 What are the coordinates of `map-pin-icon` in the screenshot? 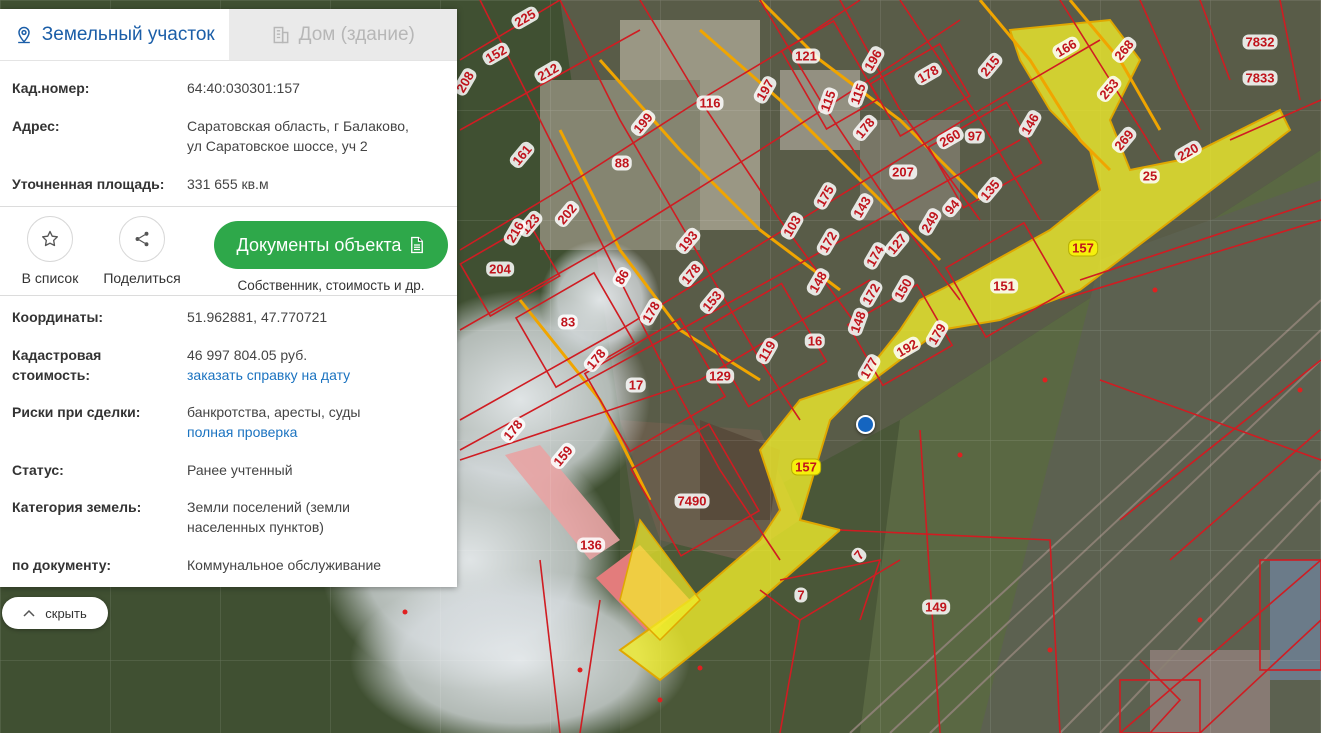 It's located at (23, 34).